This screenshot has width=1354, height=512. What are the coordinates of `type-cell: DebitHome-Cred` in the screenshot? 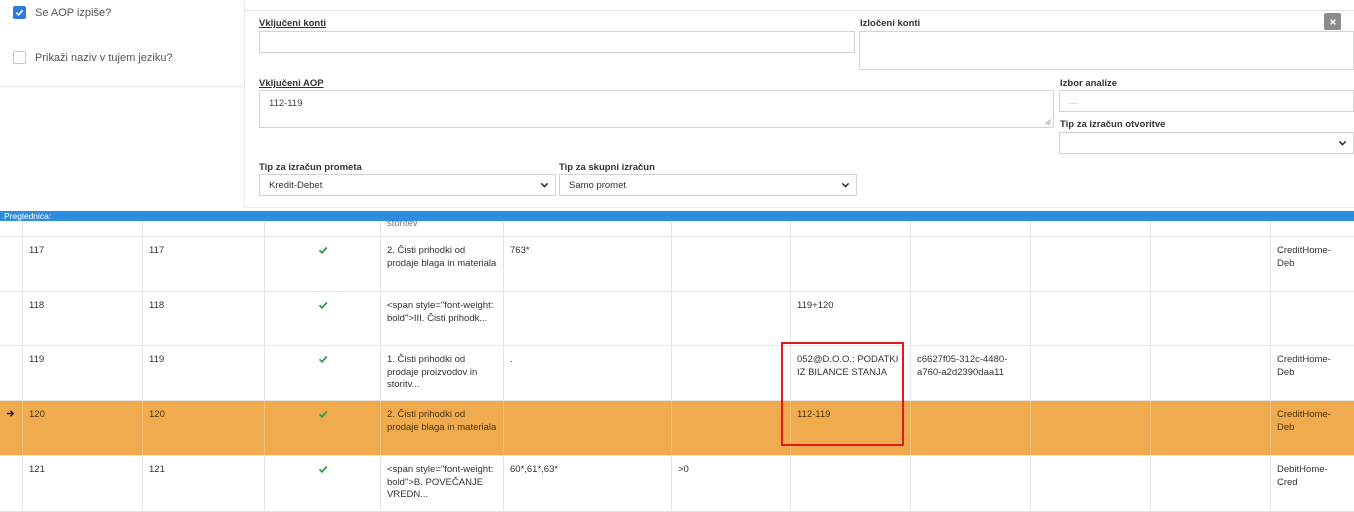 It's located at (1302, 476).